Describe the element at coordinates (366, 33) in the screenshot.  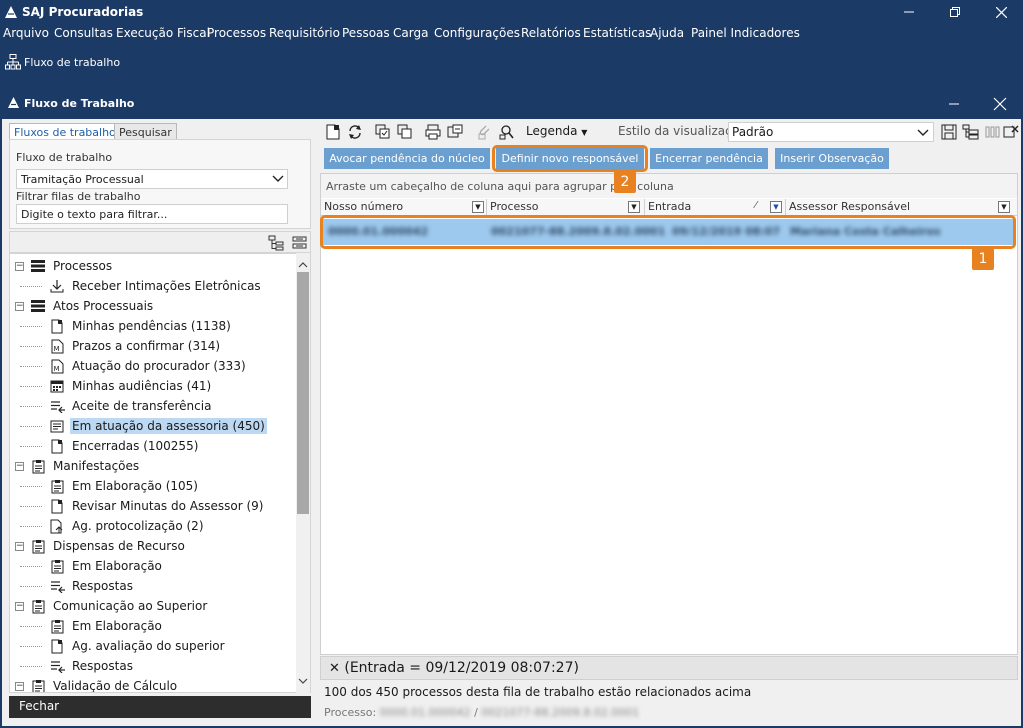
I see `menu-pessoas: Pessoas` at that location.